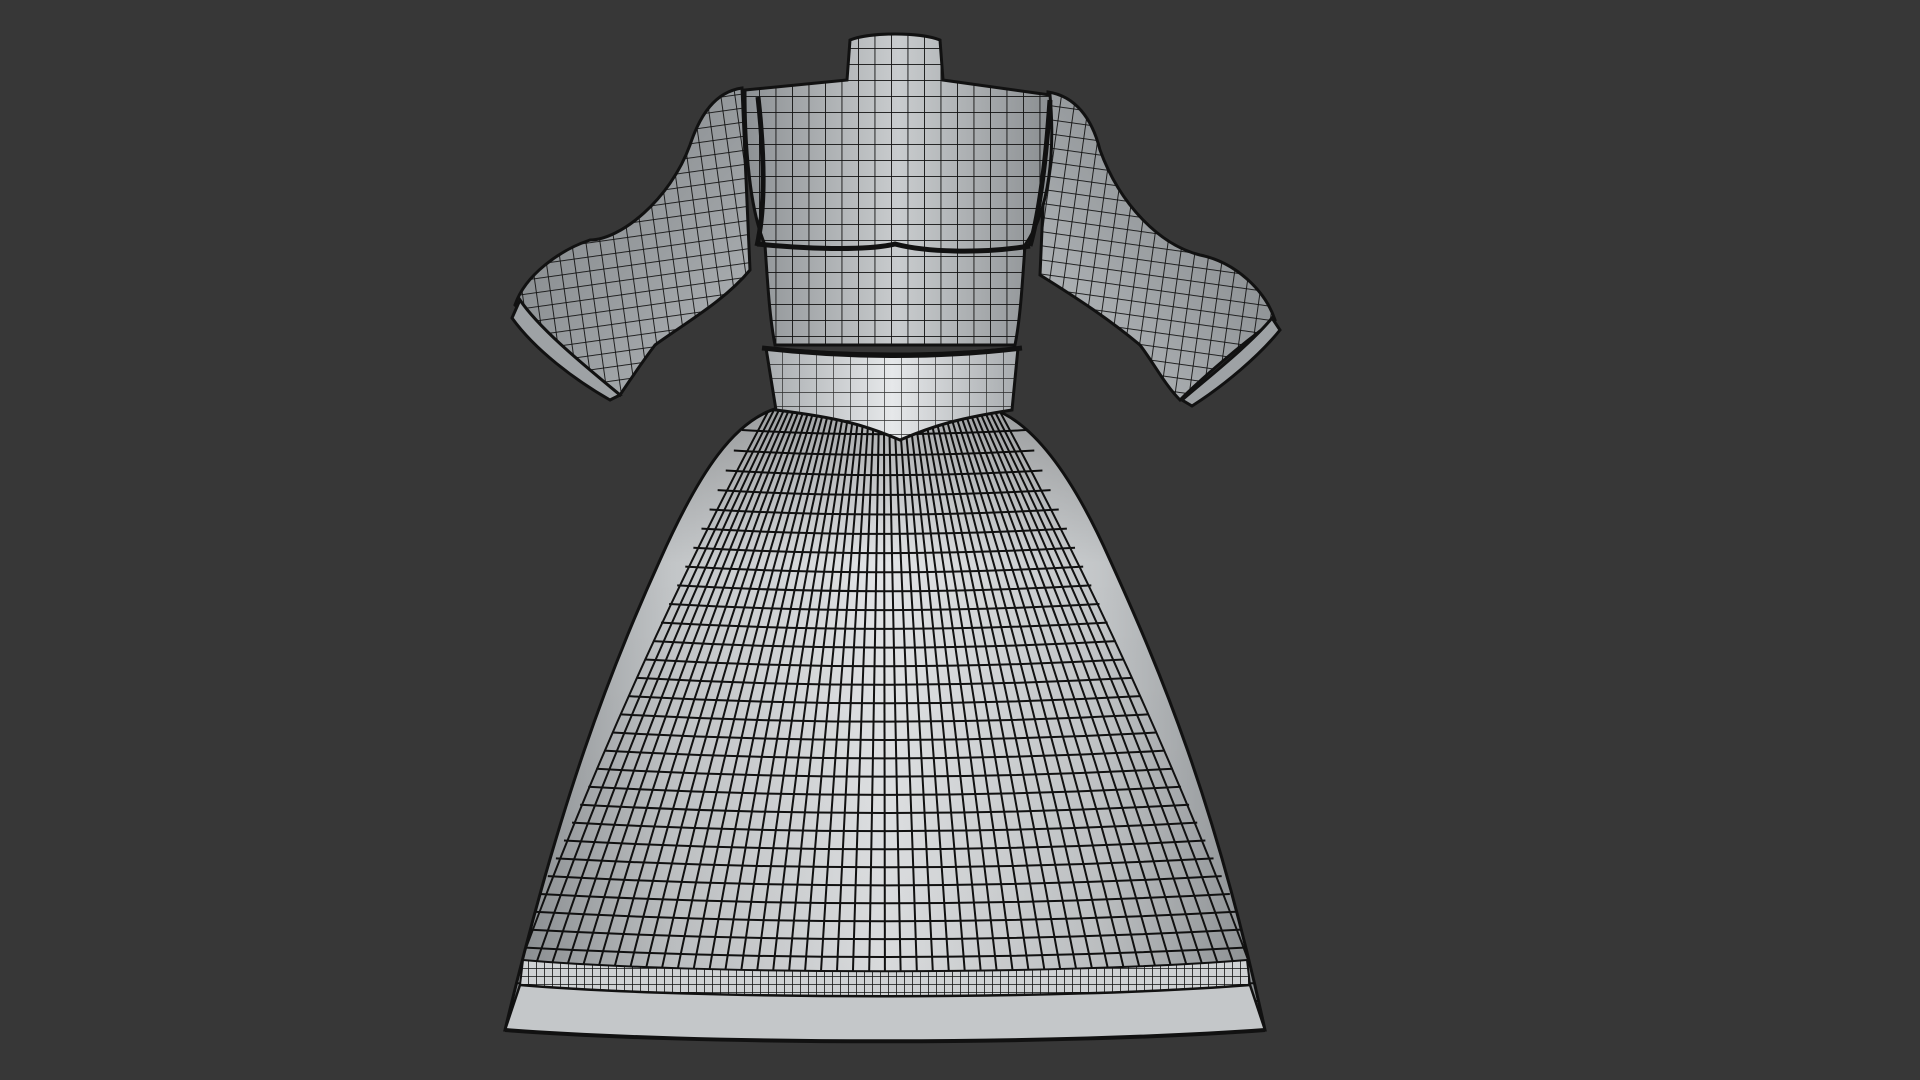 The height and width of the screenshot is (1080, 1920). I want to click on bodice, so click(898, 189).